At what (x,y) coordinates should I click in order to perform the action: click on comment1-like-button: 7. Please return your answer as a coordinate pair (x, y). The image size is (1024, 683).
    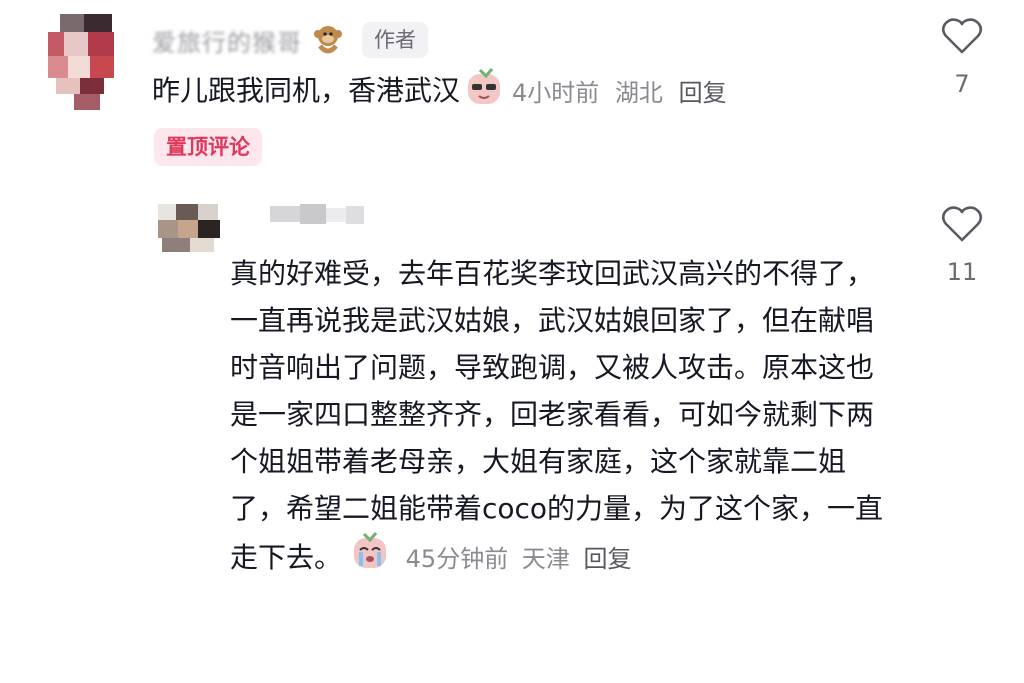
    Looking at the image, I should click on (962, 57).